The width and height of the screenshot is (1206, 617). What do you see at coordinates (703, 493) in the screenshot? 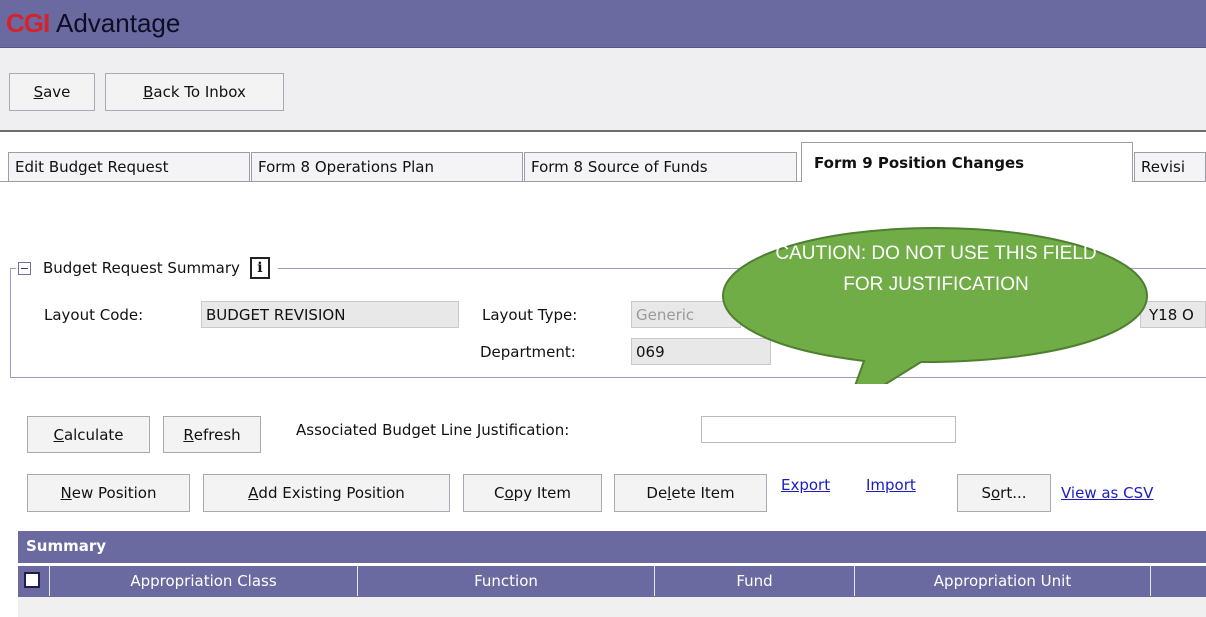
I see `delete-post: ete Item` at bounding box center [703, 493].